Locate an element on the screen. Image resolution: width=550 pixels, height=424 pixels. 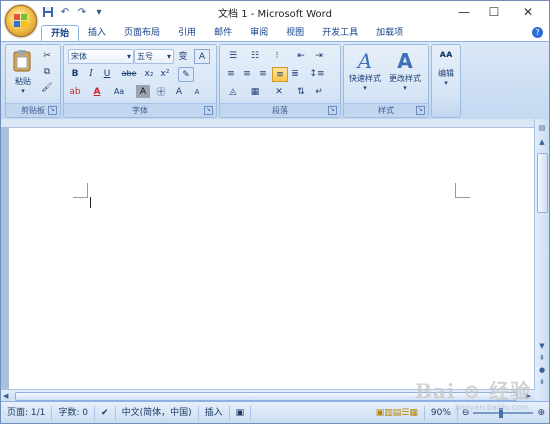
tab-insert: 插入 is located at coordinates (97, 33).